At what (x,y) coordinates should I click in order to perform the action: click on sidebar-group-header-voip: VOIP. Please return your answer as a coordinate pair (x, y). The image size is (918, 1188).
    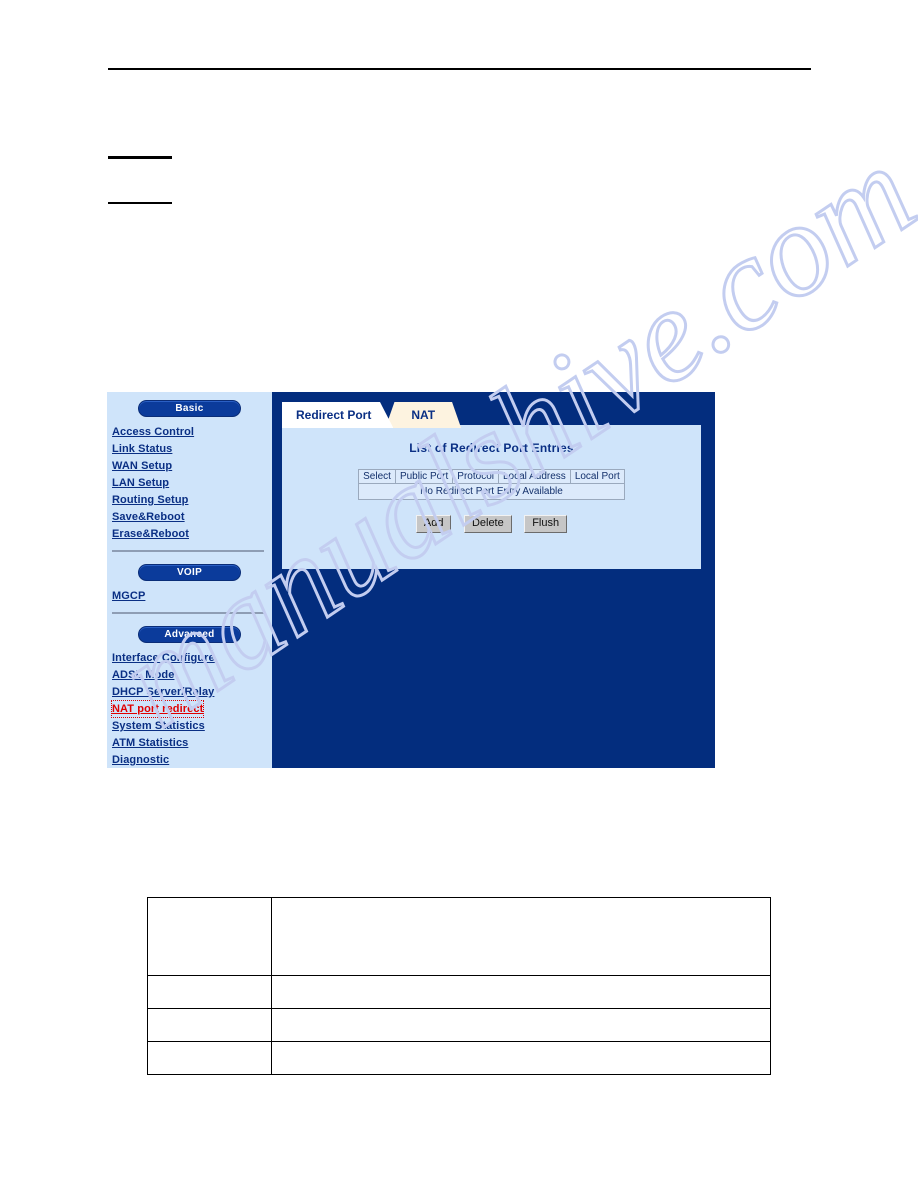
    Looking at the image, I should click on (189, 572).